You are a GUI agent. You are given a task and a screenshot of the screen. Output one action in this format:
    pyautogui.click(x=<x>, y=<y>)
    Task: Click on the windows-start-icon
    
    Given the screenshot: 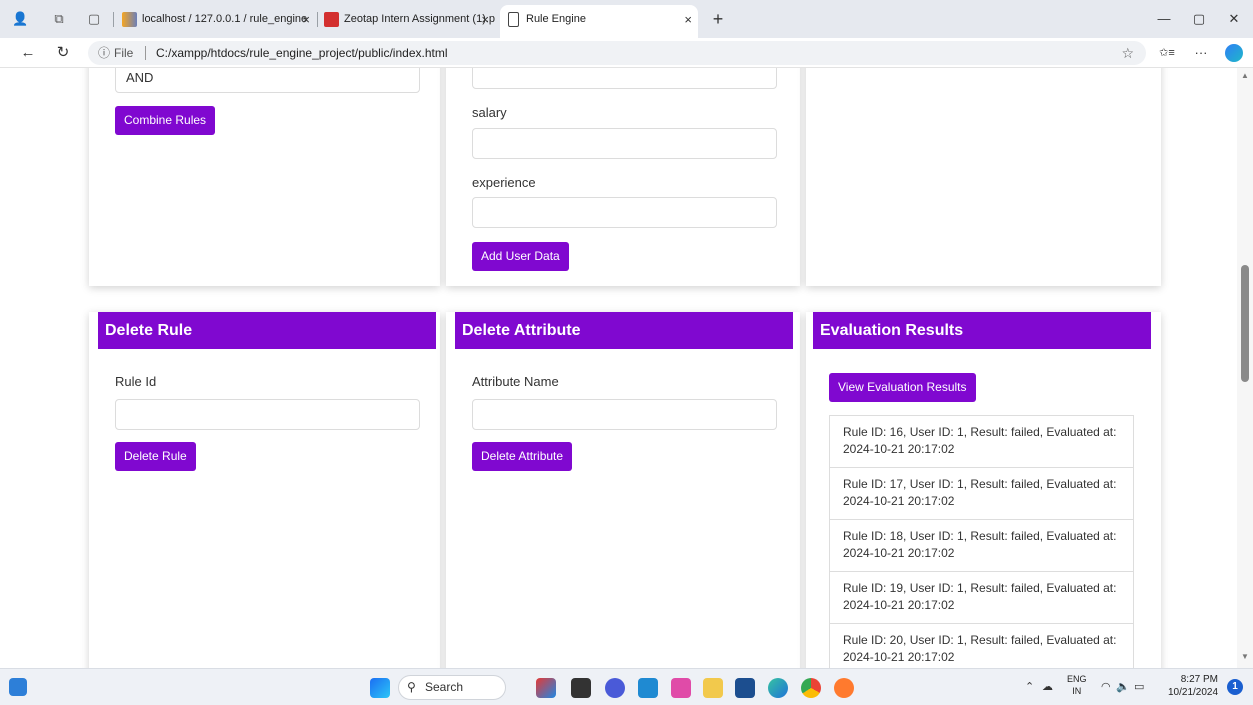 What is the action you would take?
    pyautogui.click(x=380, y=688)
    